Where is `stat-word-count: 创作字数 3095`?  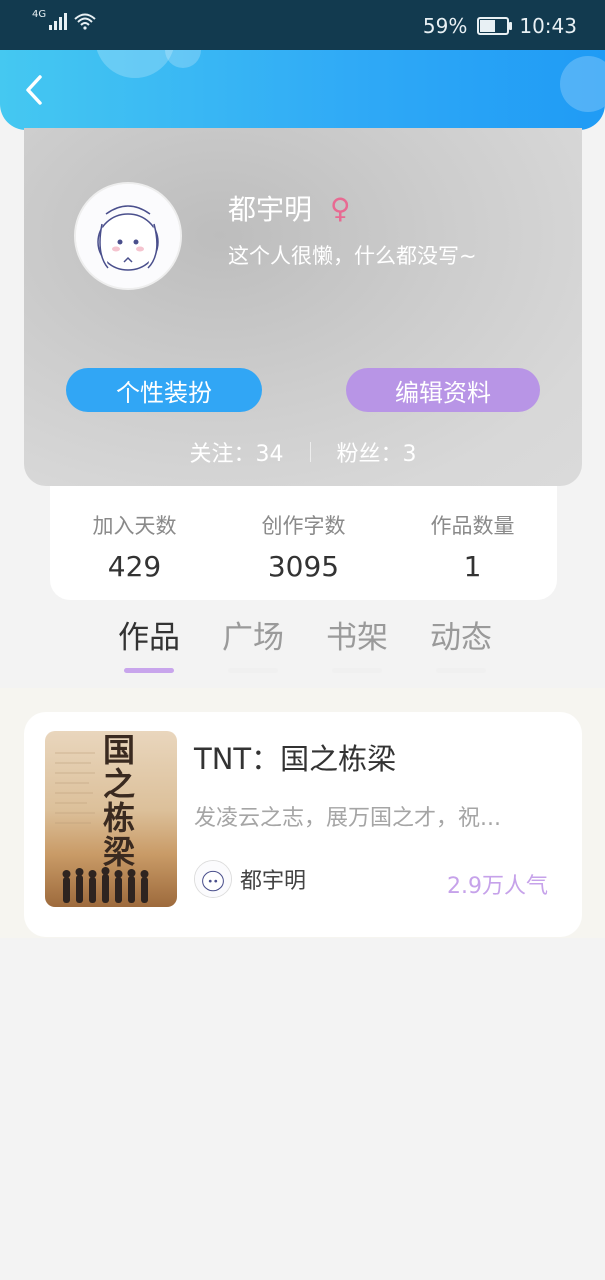
stat-word-count: 创作字数 3095 is located at coordinates (303, 543).